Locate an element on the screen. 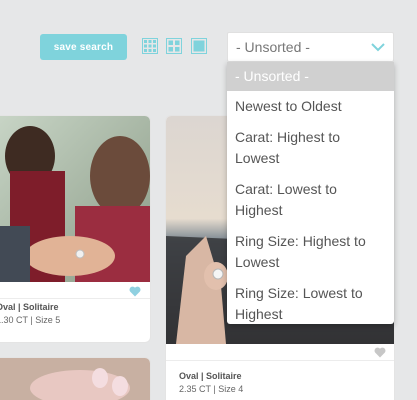 The image size is (417, 400). ring-card-details: 2.35 CT | Size 4 is located at coordinates (211, 389).